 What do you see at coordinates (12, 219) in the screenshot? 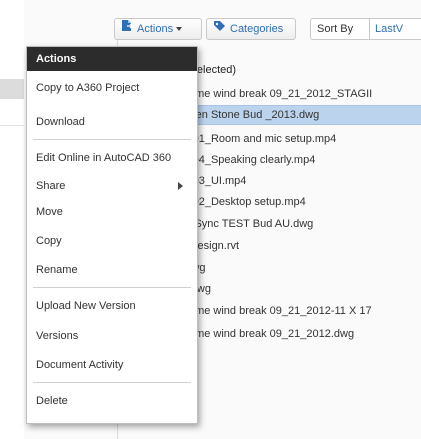
I see `left-navigation-pane` at bounding box center [12, 219].